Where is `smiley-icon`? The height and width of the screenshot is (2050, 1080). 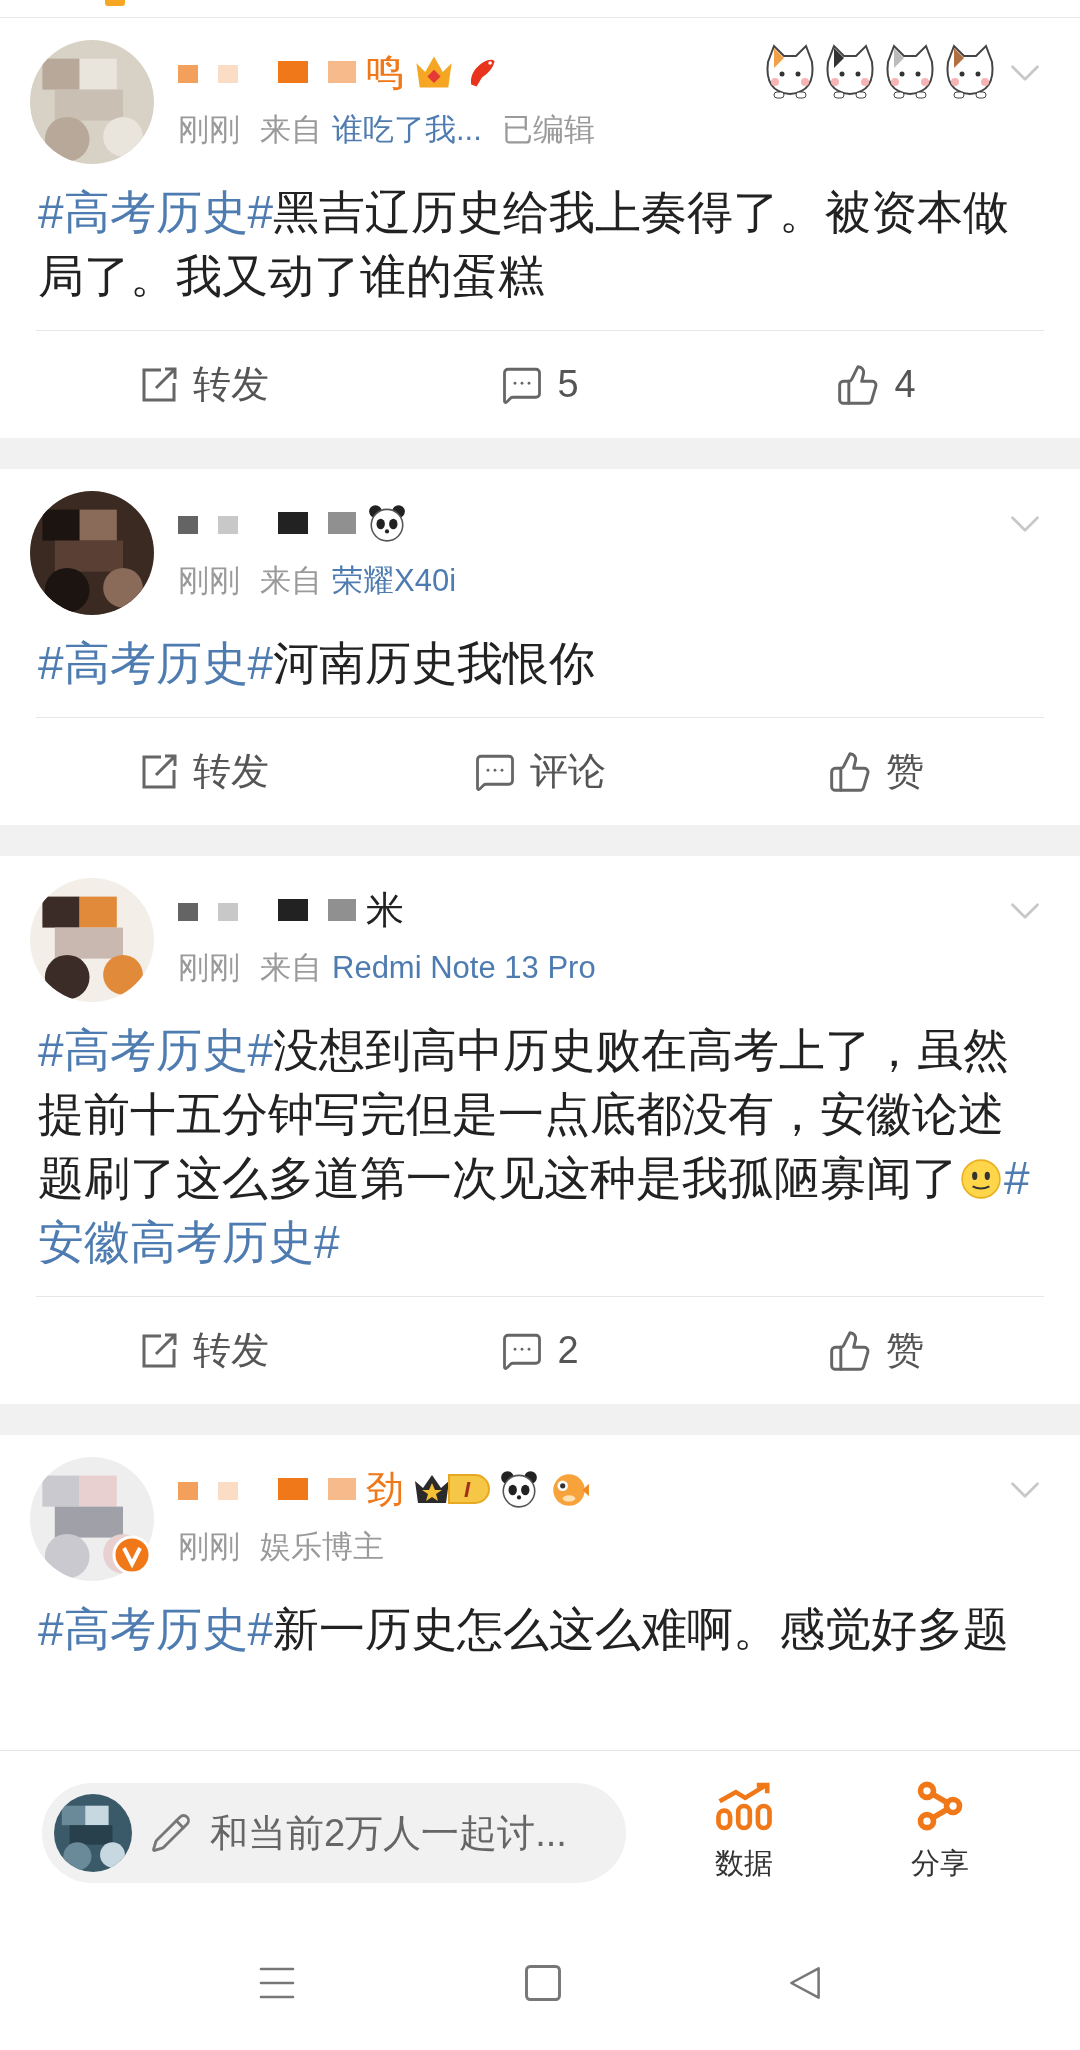
smiley-icon is located at coordinates (981, 1179).